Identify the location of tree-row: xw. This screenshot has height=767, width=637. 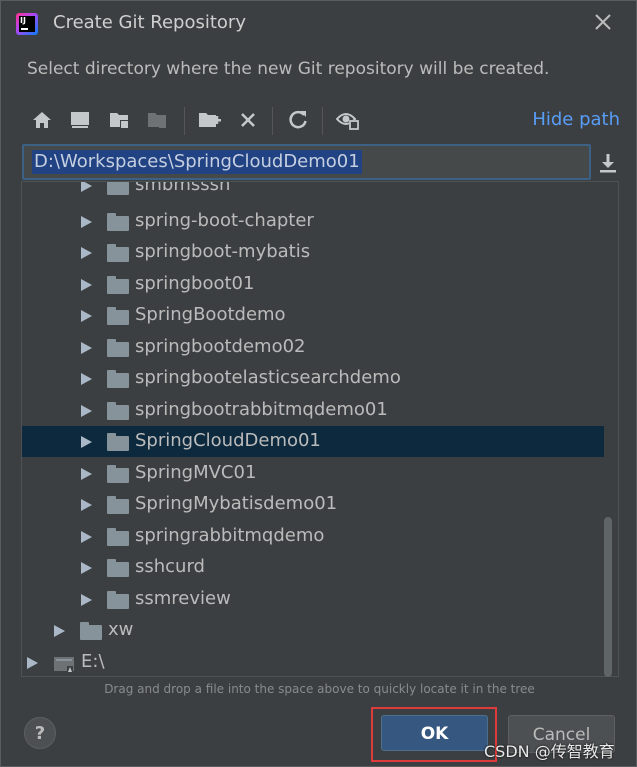
(313, 630).